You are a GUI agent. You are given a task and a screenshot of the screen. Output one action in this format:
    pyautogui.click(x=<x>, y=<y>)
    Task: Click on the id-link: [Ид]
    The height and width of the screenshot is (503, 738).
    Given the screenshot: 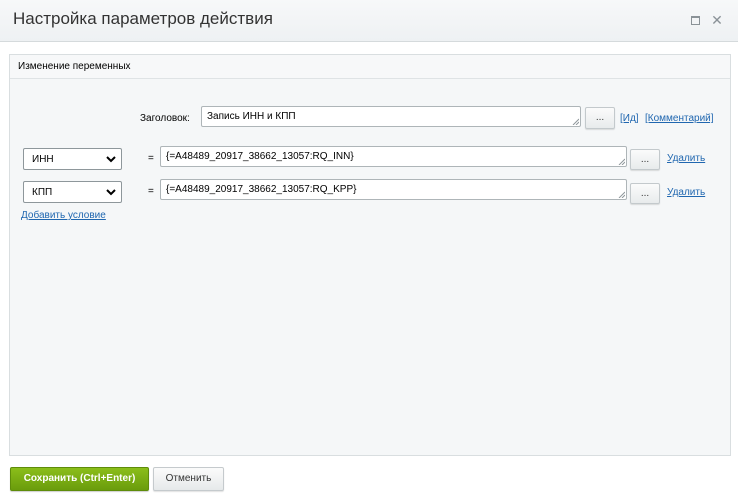 What is the action you would take?
    pyautogui.click(x=629, y=118)
    